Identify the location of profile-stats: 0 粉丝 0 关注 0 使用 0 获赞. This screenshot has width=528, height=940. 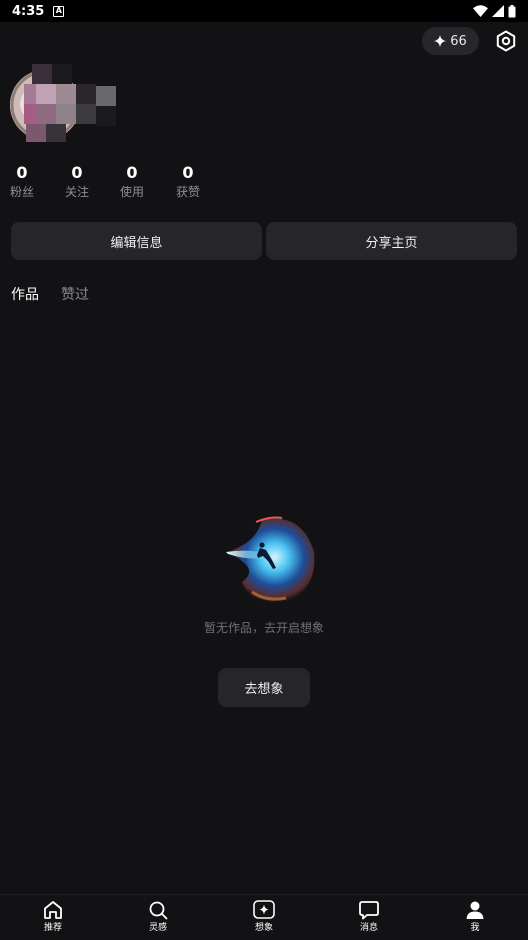
(264, 183).